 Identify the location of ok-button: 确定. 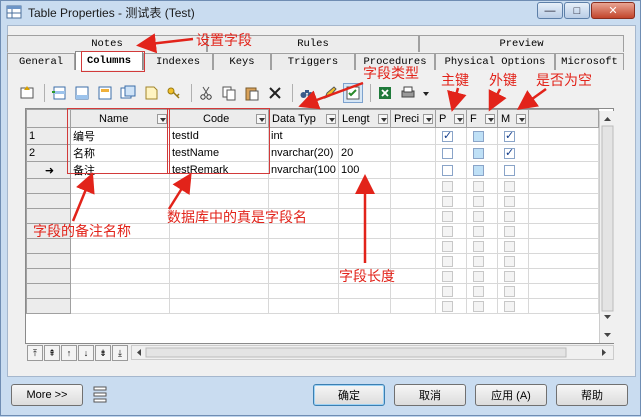
(349, 395).